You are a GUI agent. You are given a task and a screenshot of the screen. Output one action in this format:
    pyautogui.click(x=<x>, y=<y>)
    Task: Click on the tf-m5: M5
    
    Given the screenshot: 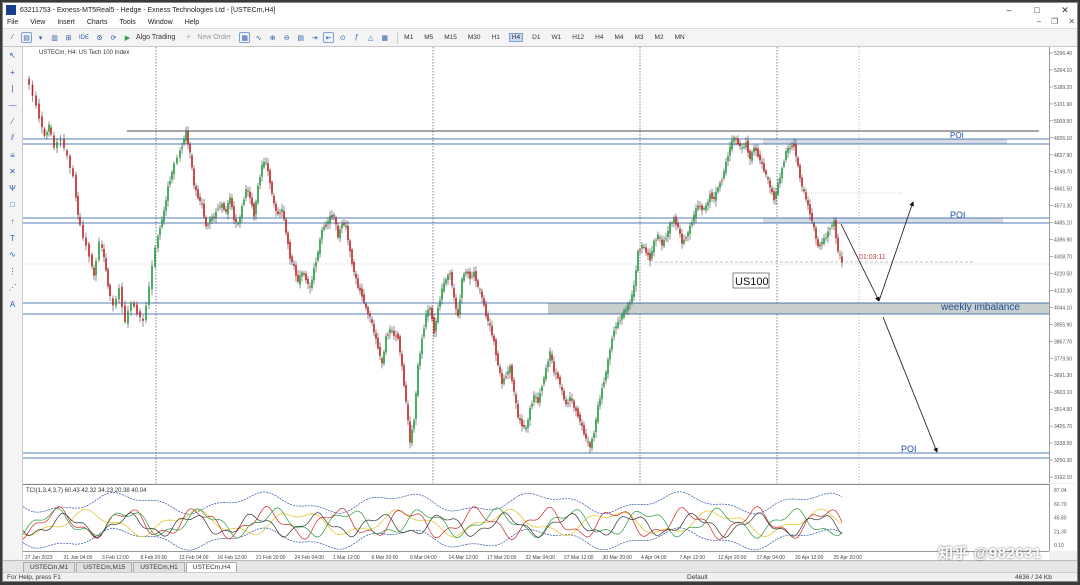 What is the action you would take?
    pyautogui.click(x=428, y=37)
    